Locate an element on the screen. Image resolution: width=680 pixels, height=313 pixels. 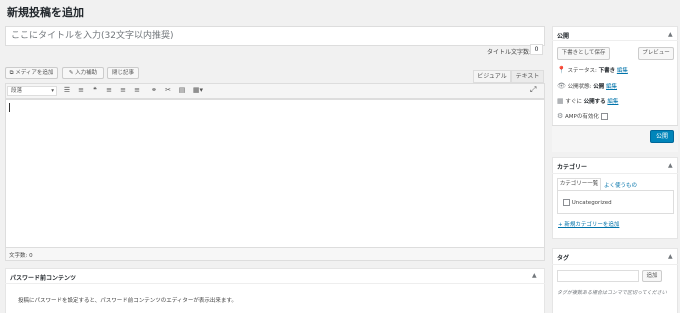
add-tag-button: 追加 is located at coordinates (652, 276).